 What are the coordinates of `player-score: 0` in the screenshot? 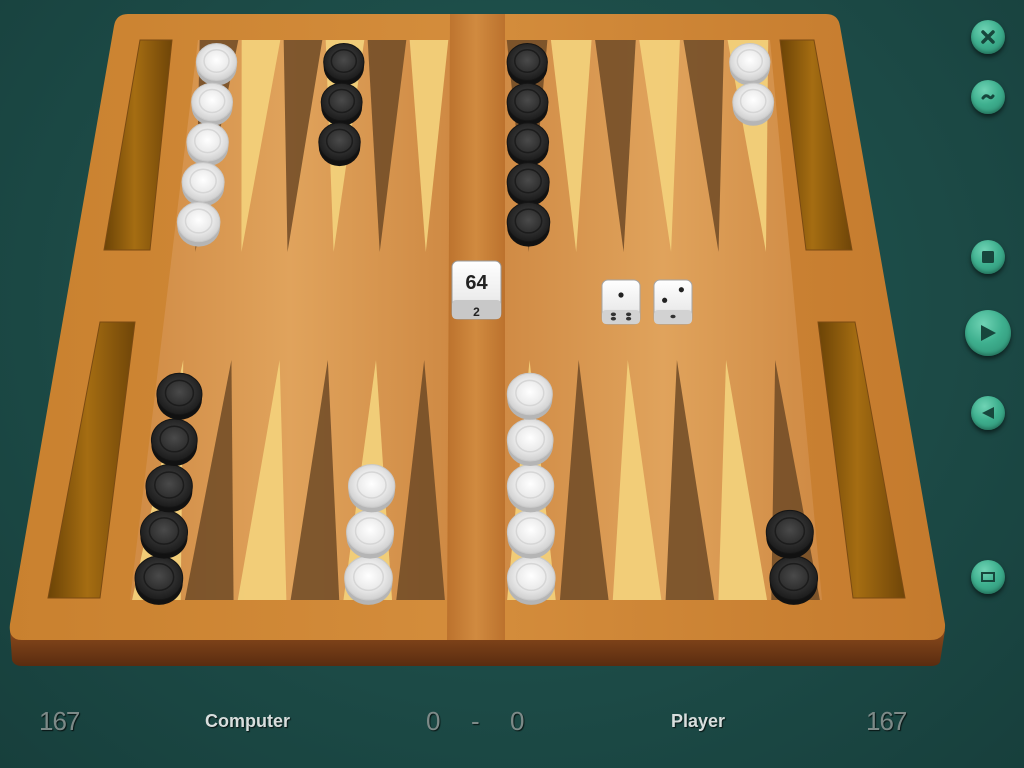 It's located at (517, 721).